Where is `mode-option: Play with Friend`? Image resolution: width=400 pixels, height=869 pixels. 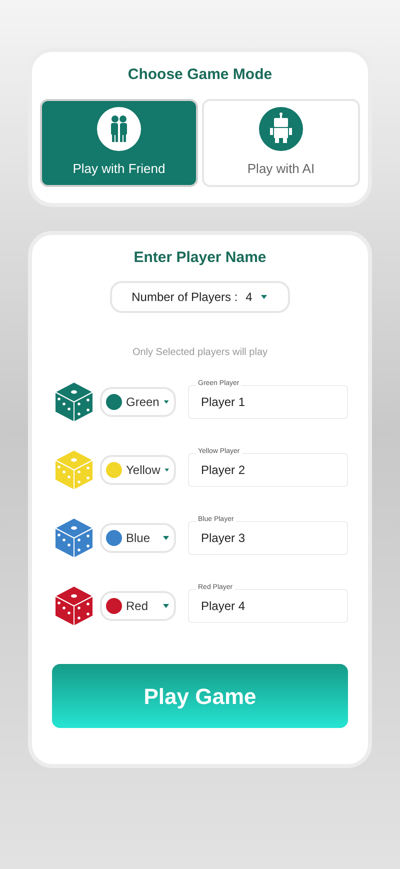
mode-option: Play with Friend is located at coordinates (119, 142).